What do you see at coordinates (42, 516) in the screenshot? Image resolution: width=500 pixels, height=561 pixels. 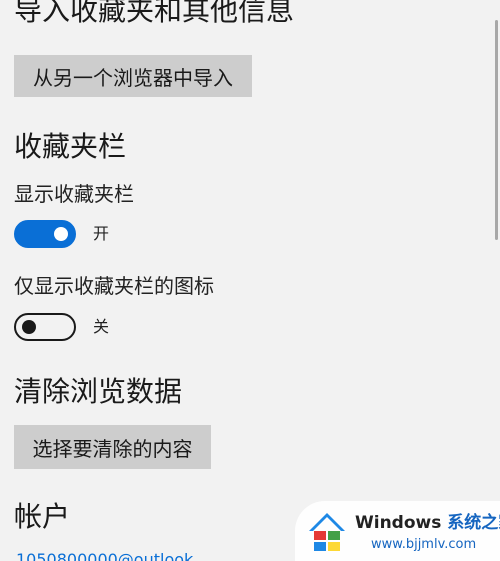 I see `account-title: 帐户` at bounding box center [42, 516].